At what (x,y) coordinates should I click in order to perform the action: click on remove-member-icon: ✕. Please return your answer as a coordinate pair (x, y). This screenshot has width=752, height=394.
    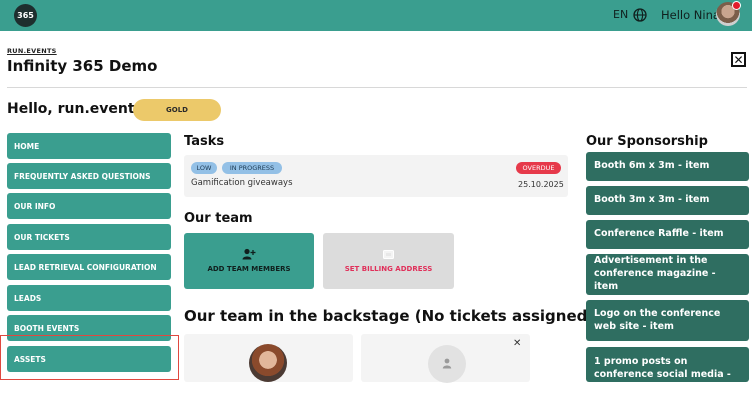
    Looking at the image, I should click on (517, 343).